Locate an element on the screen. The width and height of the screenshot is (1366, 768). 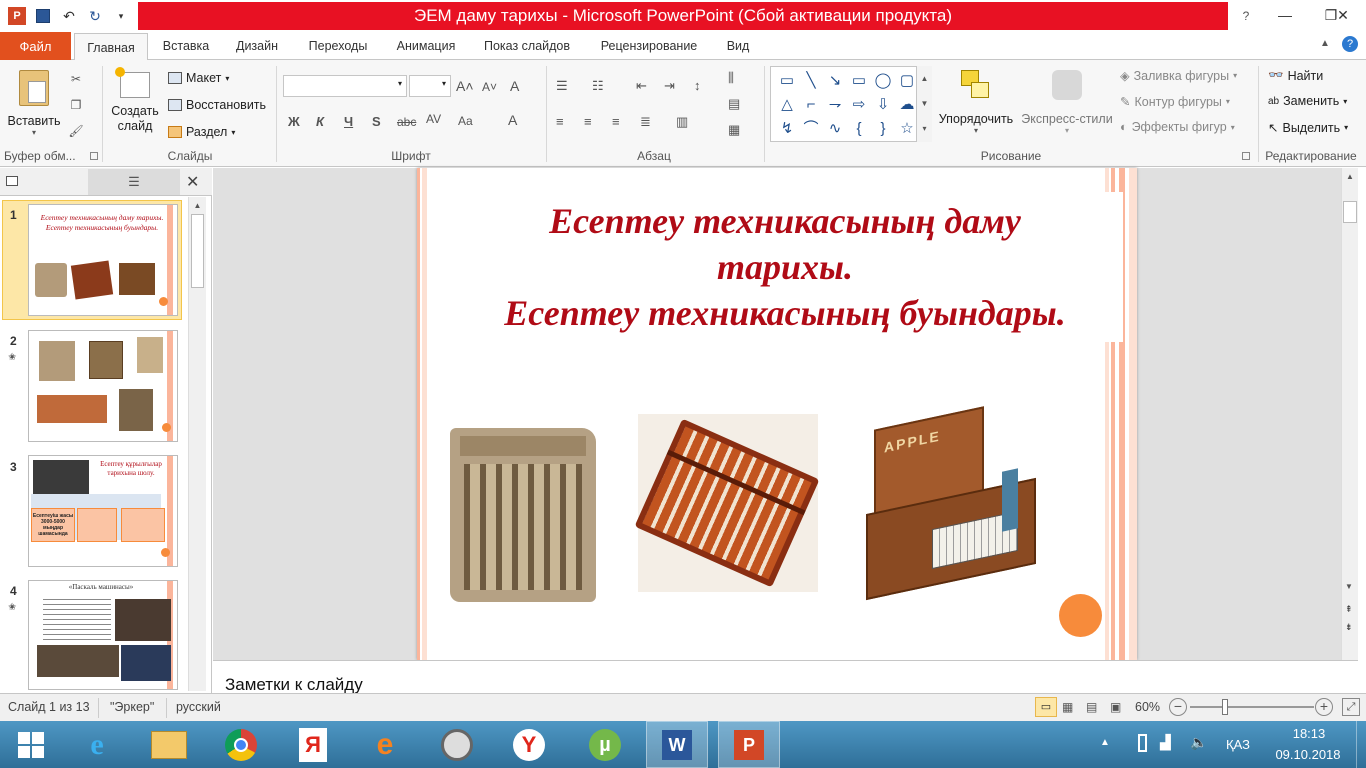
help-button: ? is located at coordinates (1246, 16).